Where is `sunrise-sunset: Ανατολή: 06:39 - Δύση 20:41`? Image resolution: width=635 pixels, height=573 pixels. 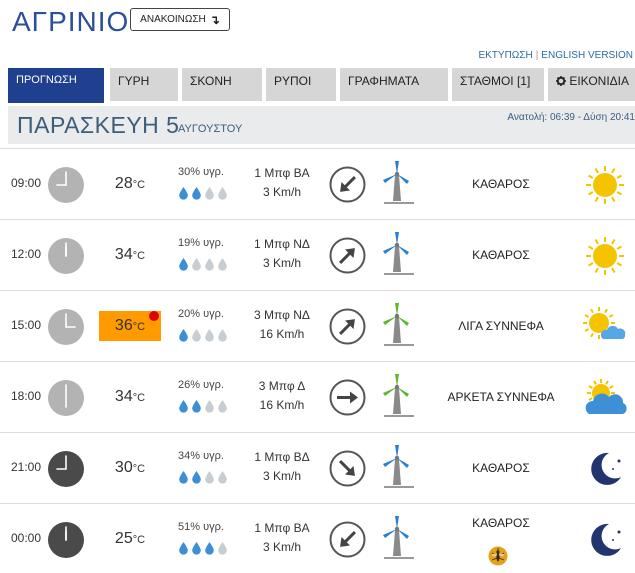 sunrise-sunset: Ανατολή: 06:39 - Δύση 20:41 is located at coordinates (571, 117).